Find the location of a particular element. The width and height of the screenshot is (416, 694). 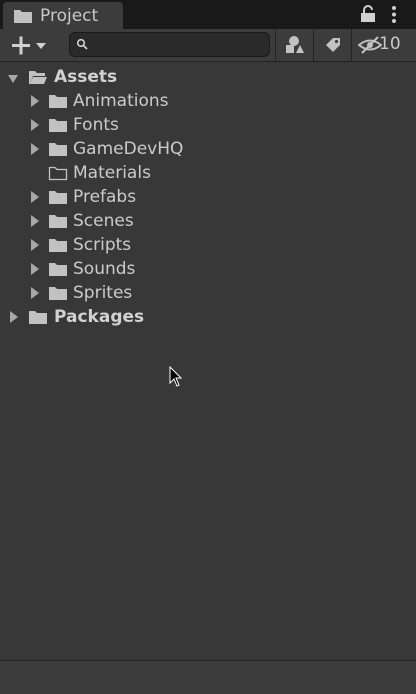

tab-label: Project is located at coordinates (69, 16).